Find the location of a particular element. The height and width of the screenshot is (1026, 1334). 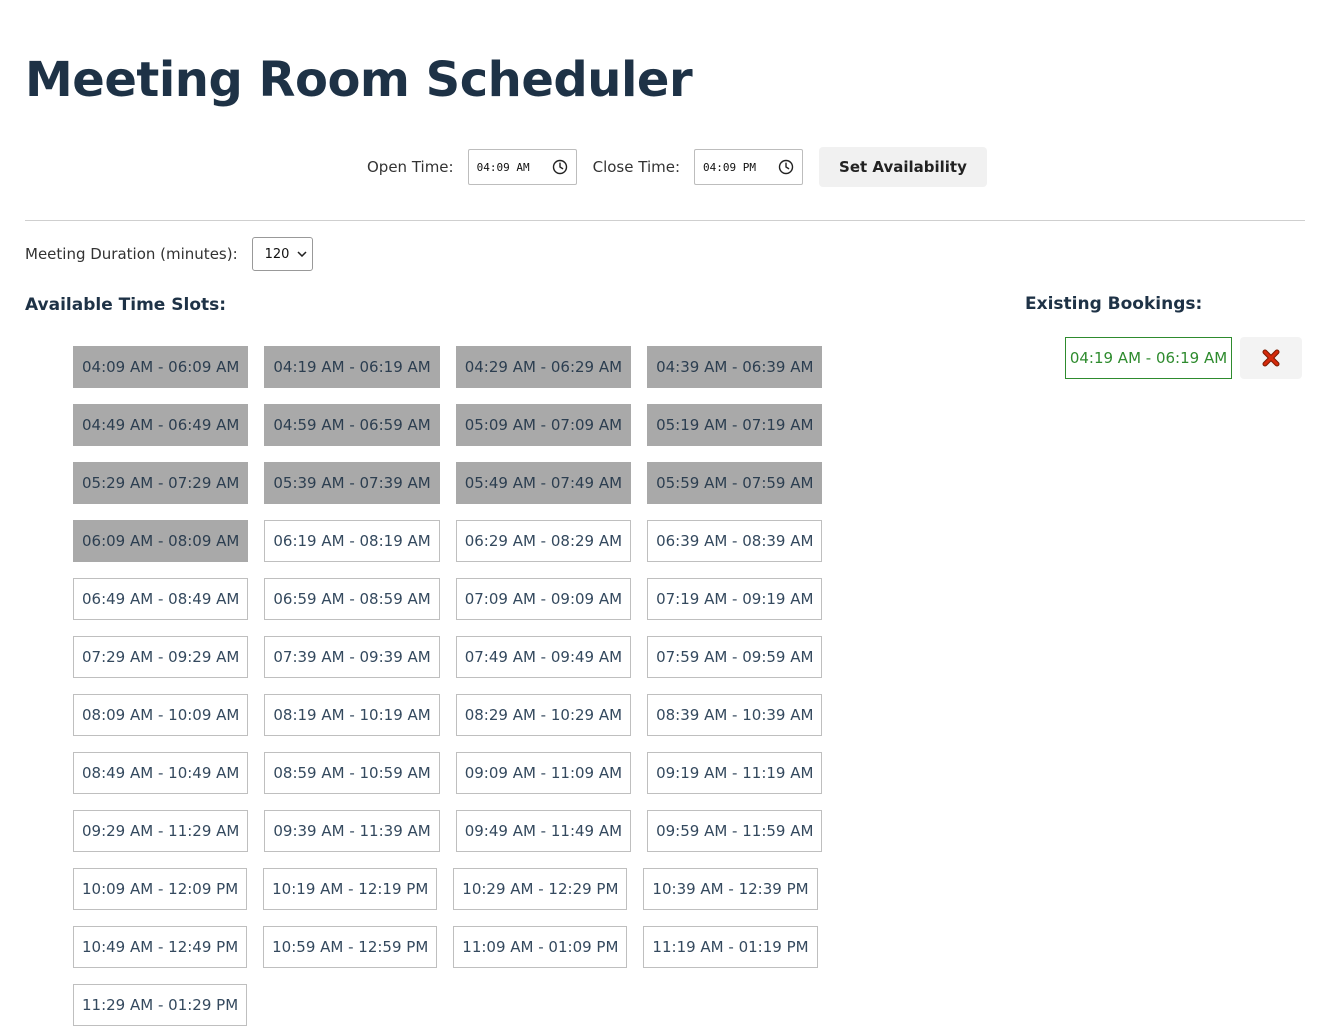

time-slot-button: 10:59 AM - 12:59 PM is located at coordinates (350, 947).